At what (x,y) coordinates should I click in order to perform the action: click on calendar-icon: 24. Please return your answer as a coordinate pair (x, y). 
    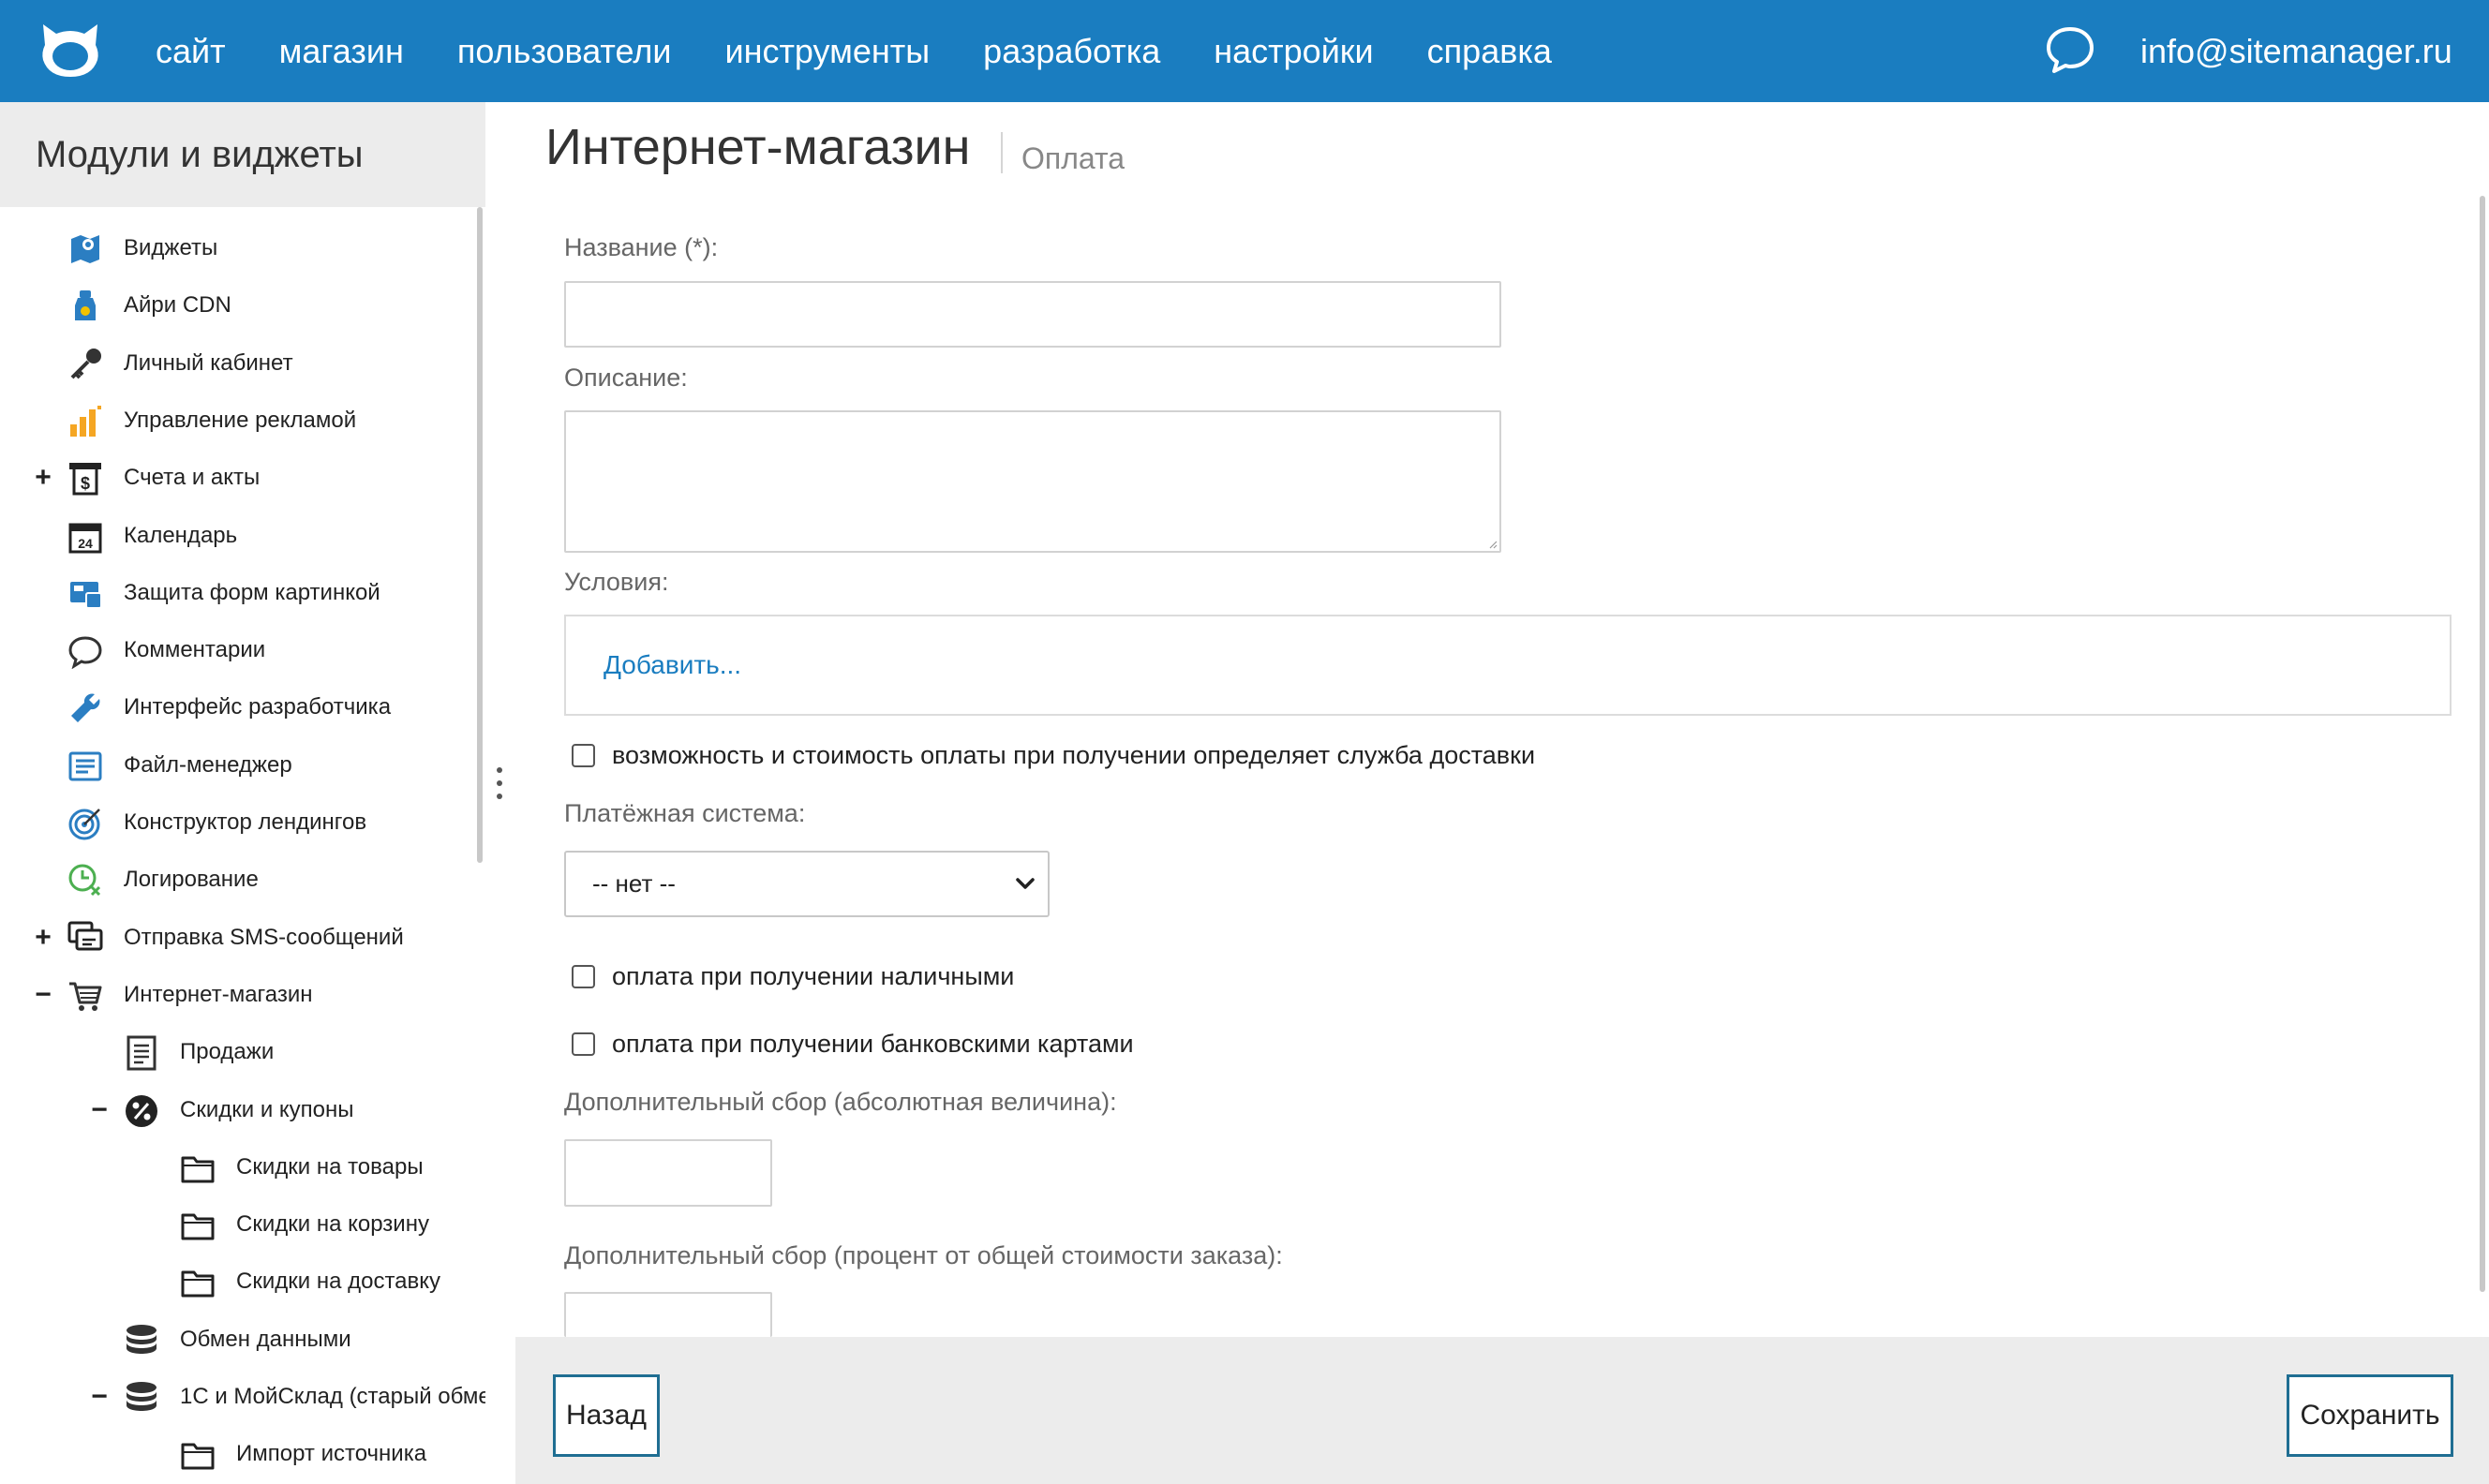
    Looking at the image, I should click on (85, 538).